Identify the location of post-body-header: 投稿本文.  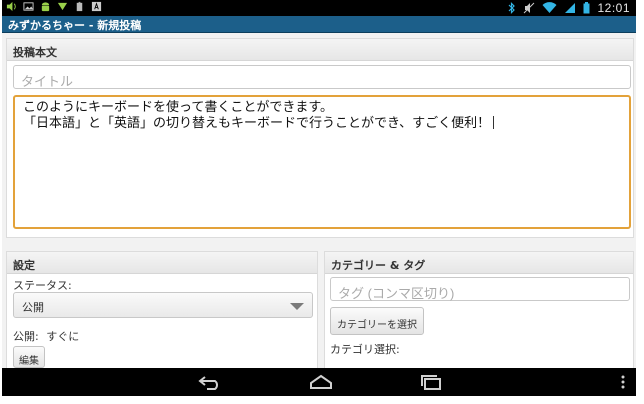
(320, 50).